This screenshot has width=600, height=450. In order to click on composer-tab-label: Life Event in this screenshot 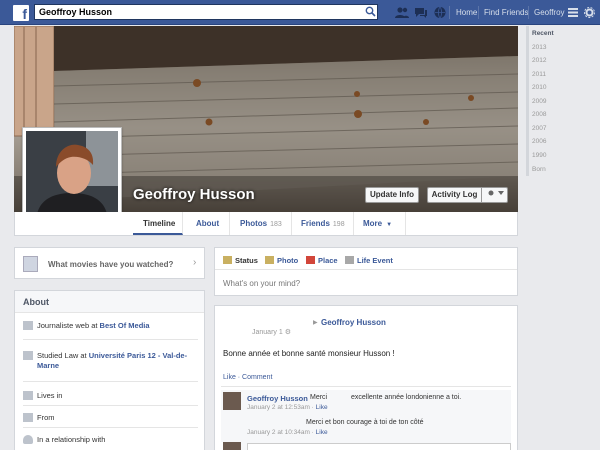, I will do `click(375, 260)`.